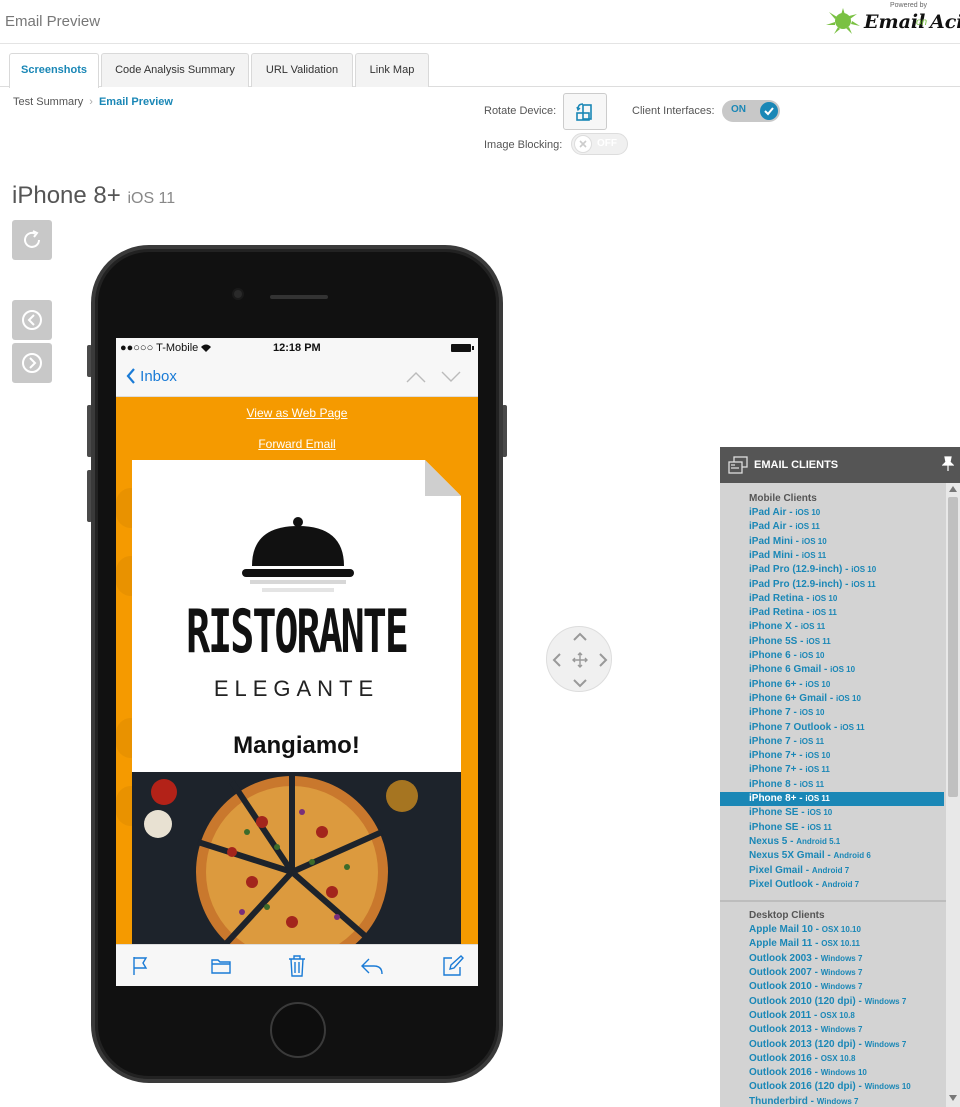 The height and width of the screenshot is (1107, 960). I want to click on client-item: iPhone 7 - iOS 11, so click(832, 742).